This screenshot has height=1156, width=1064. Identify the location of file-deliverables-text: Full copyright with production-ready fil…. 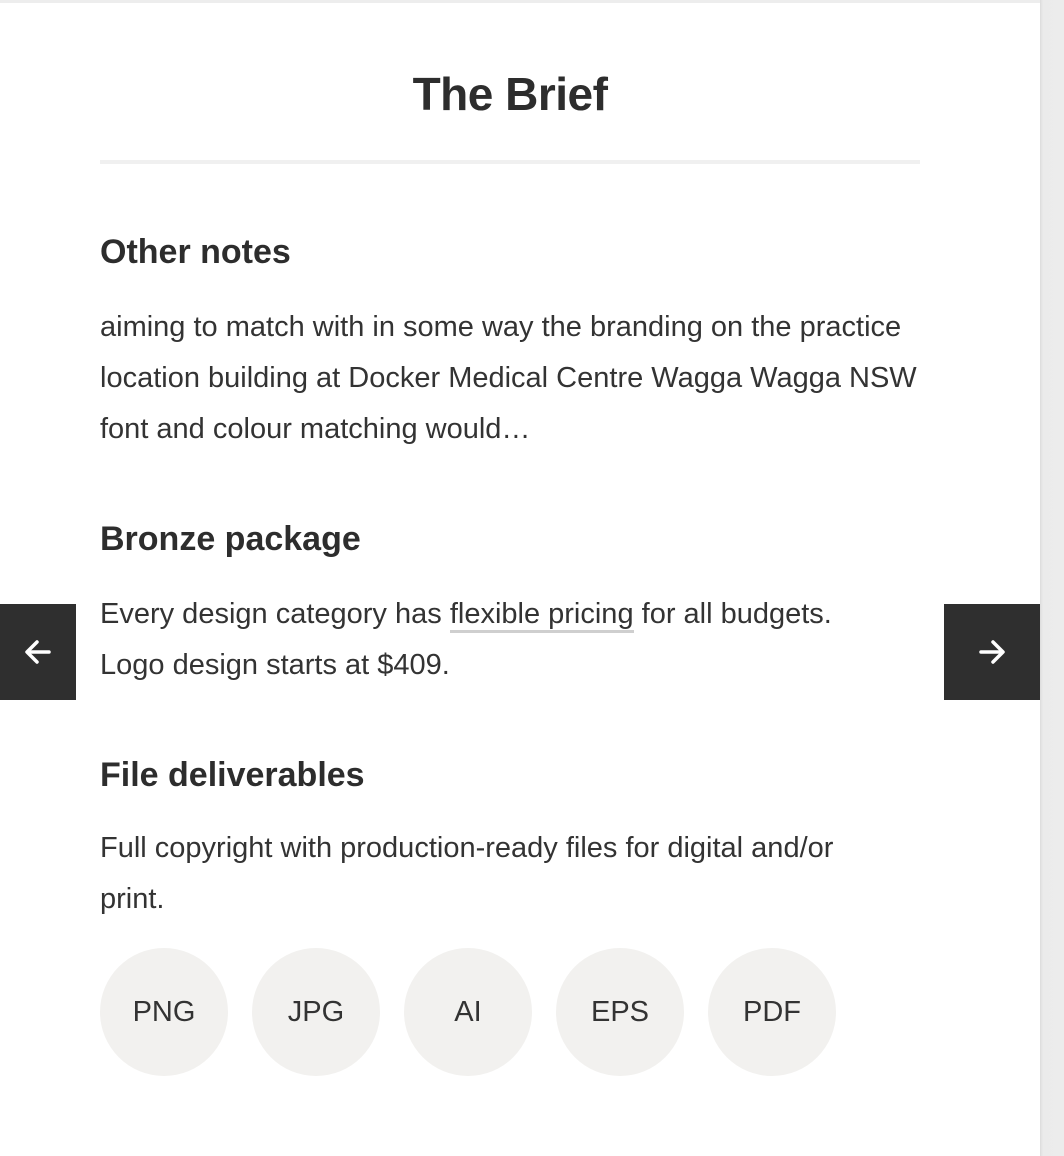
(467, 873).